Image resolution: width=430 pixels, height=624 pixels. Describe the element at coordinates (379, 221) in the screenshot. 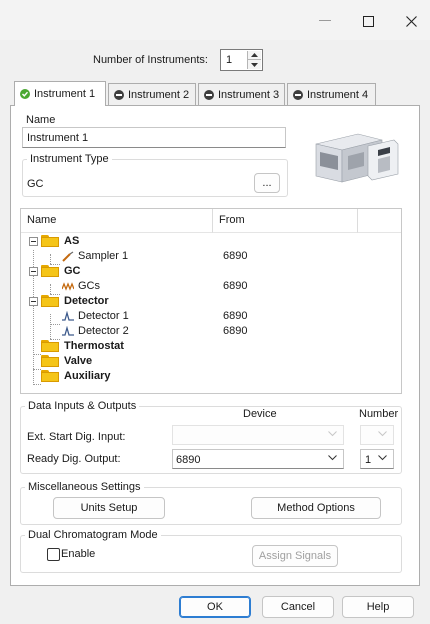

I see `column-header-empty` at that location.